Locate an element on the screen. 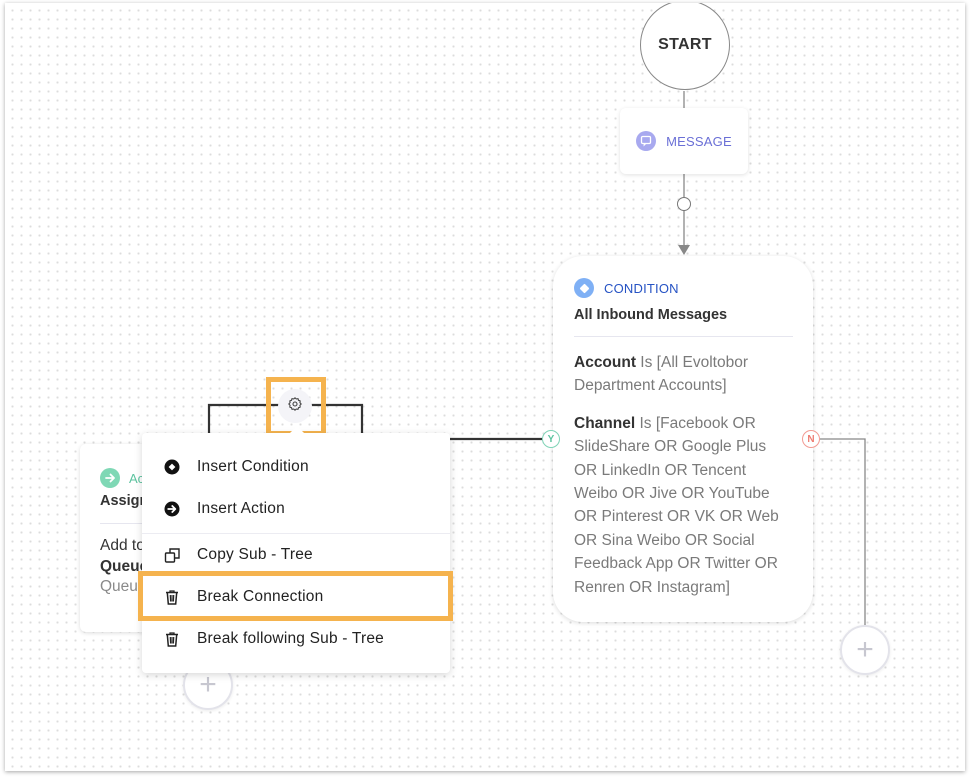  yes-badge-label: Y is located at coordinates (551, 439).